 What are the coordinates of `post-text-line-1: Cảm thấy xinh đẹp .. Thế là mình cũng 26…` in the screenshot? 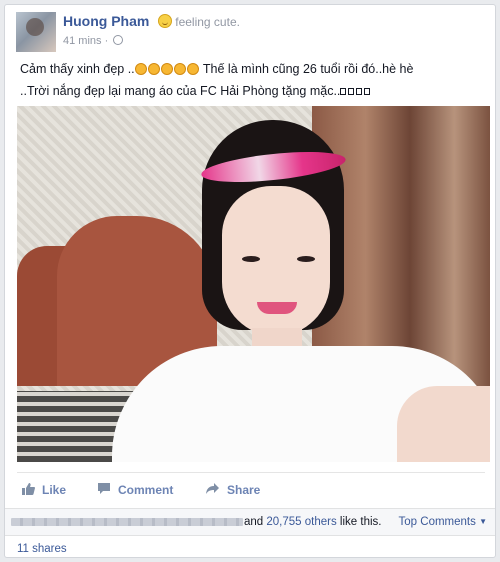 It's located at (255, 69).